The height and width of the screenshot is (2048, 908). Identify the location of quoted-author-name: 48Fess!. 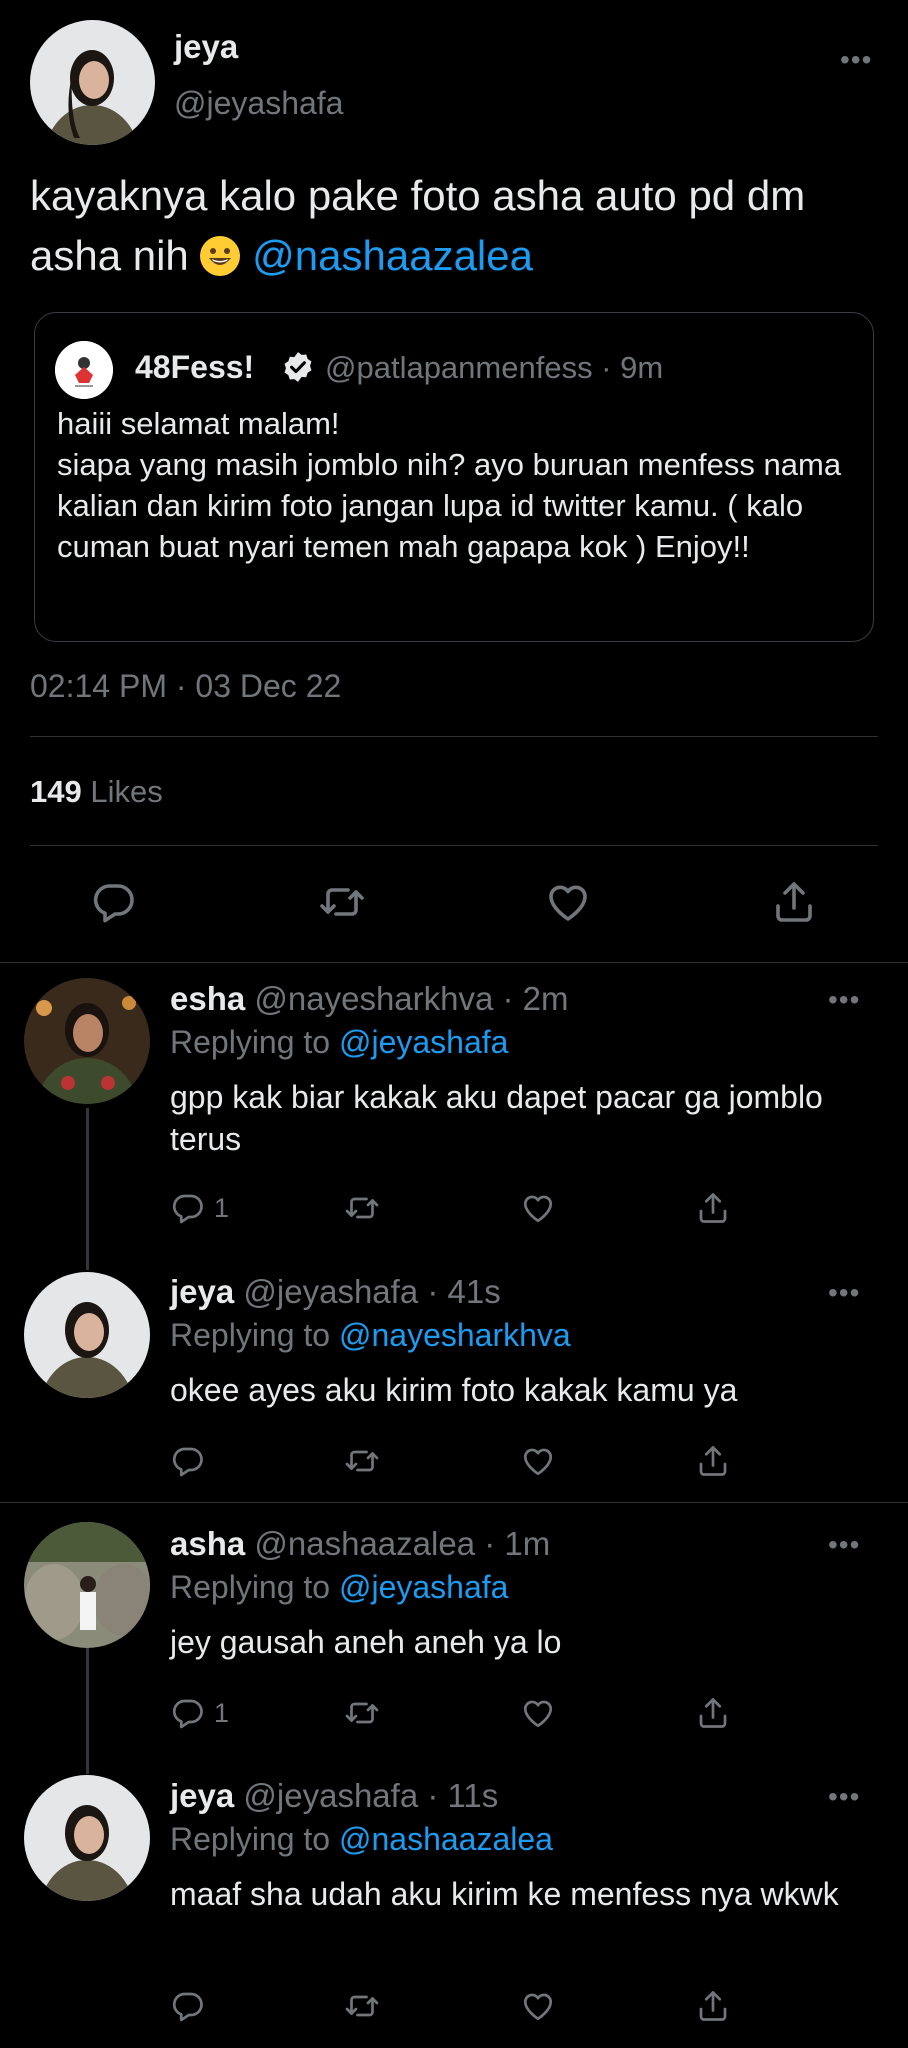
(195, 367).